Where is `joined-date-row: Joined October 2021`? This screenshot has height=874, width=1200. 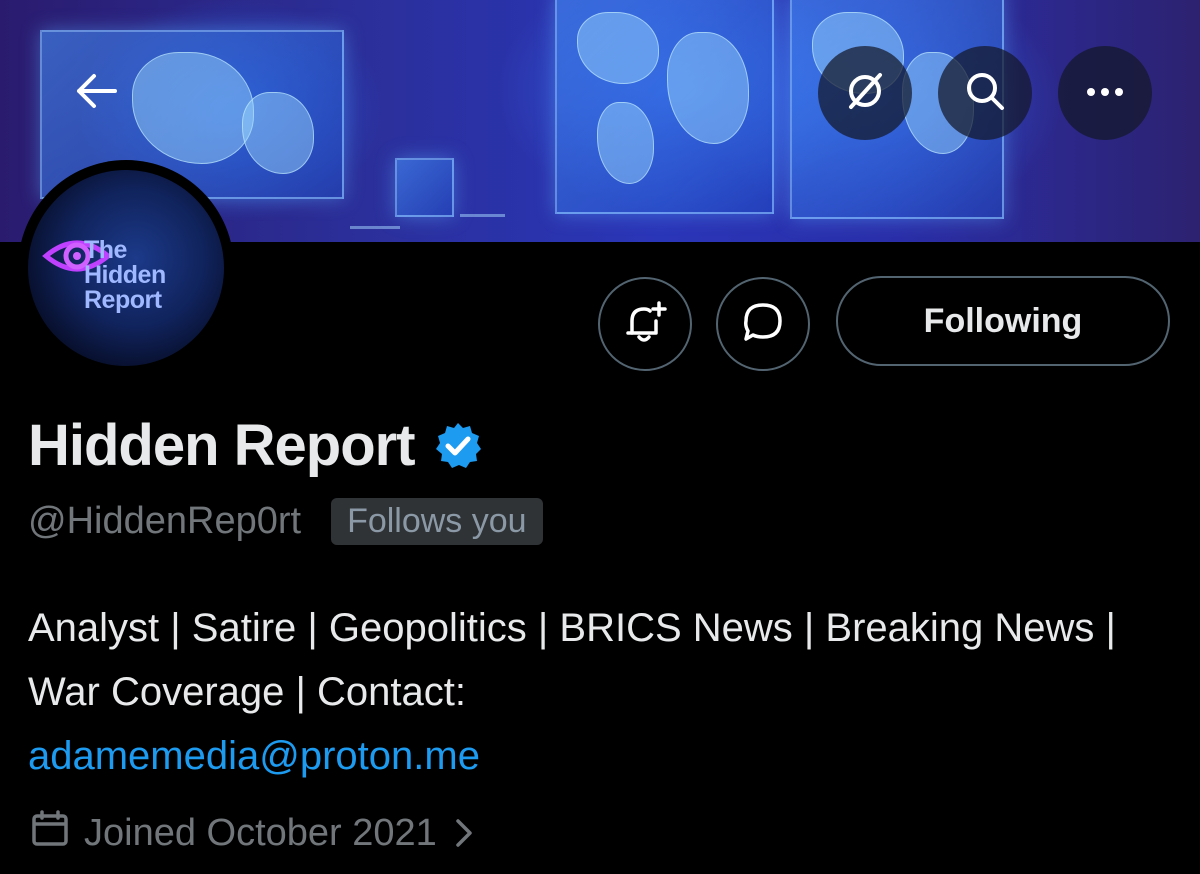 joined-date-row: Joined October 2021 is located at coordinates (258, 833).